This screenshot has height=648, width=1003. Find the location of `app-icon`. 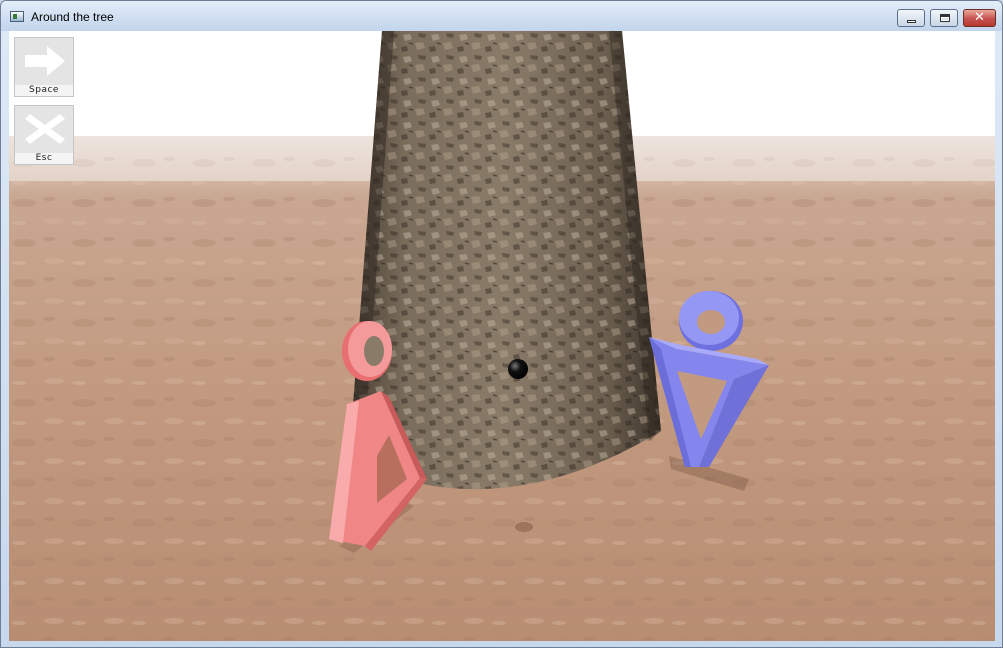

app-icon is located at coordinates (17, 16).